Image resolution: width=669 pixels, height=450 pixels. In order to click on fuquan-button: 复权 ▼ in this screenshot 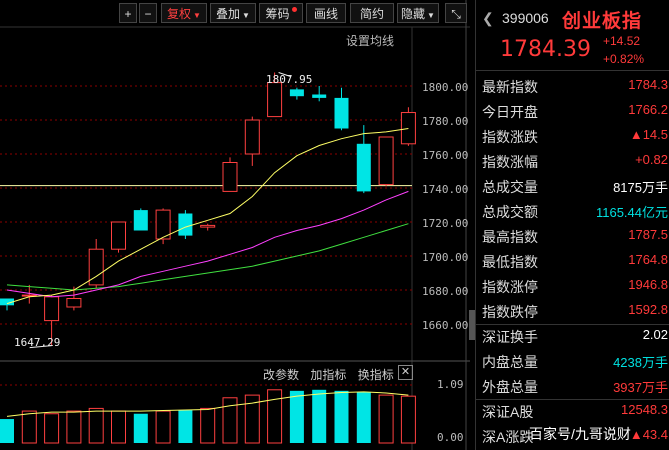, I will do `click(184, 13)`.